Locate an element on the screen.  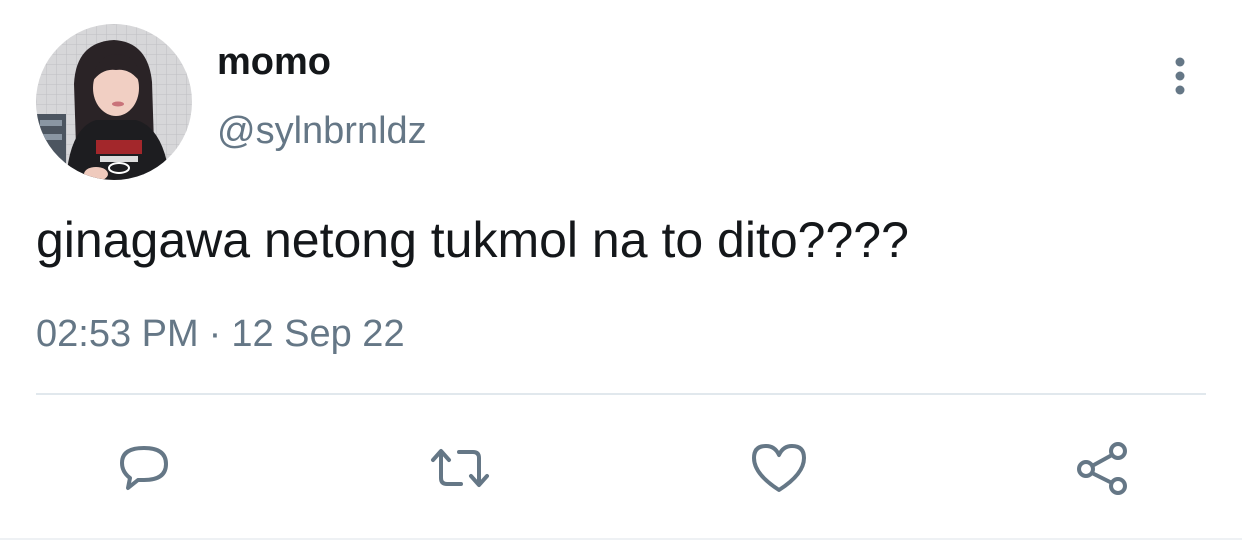
share-button is located at coordinates (1102, 468).